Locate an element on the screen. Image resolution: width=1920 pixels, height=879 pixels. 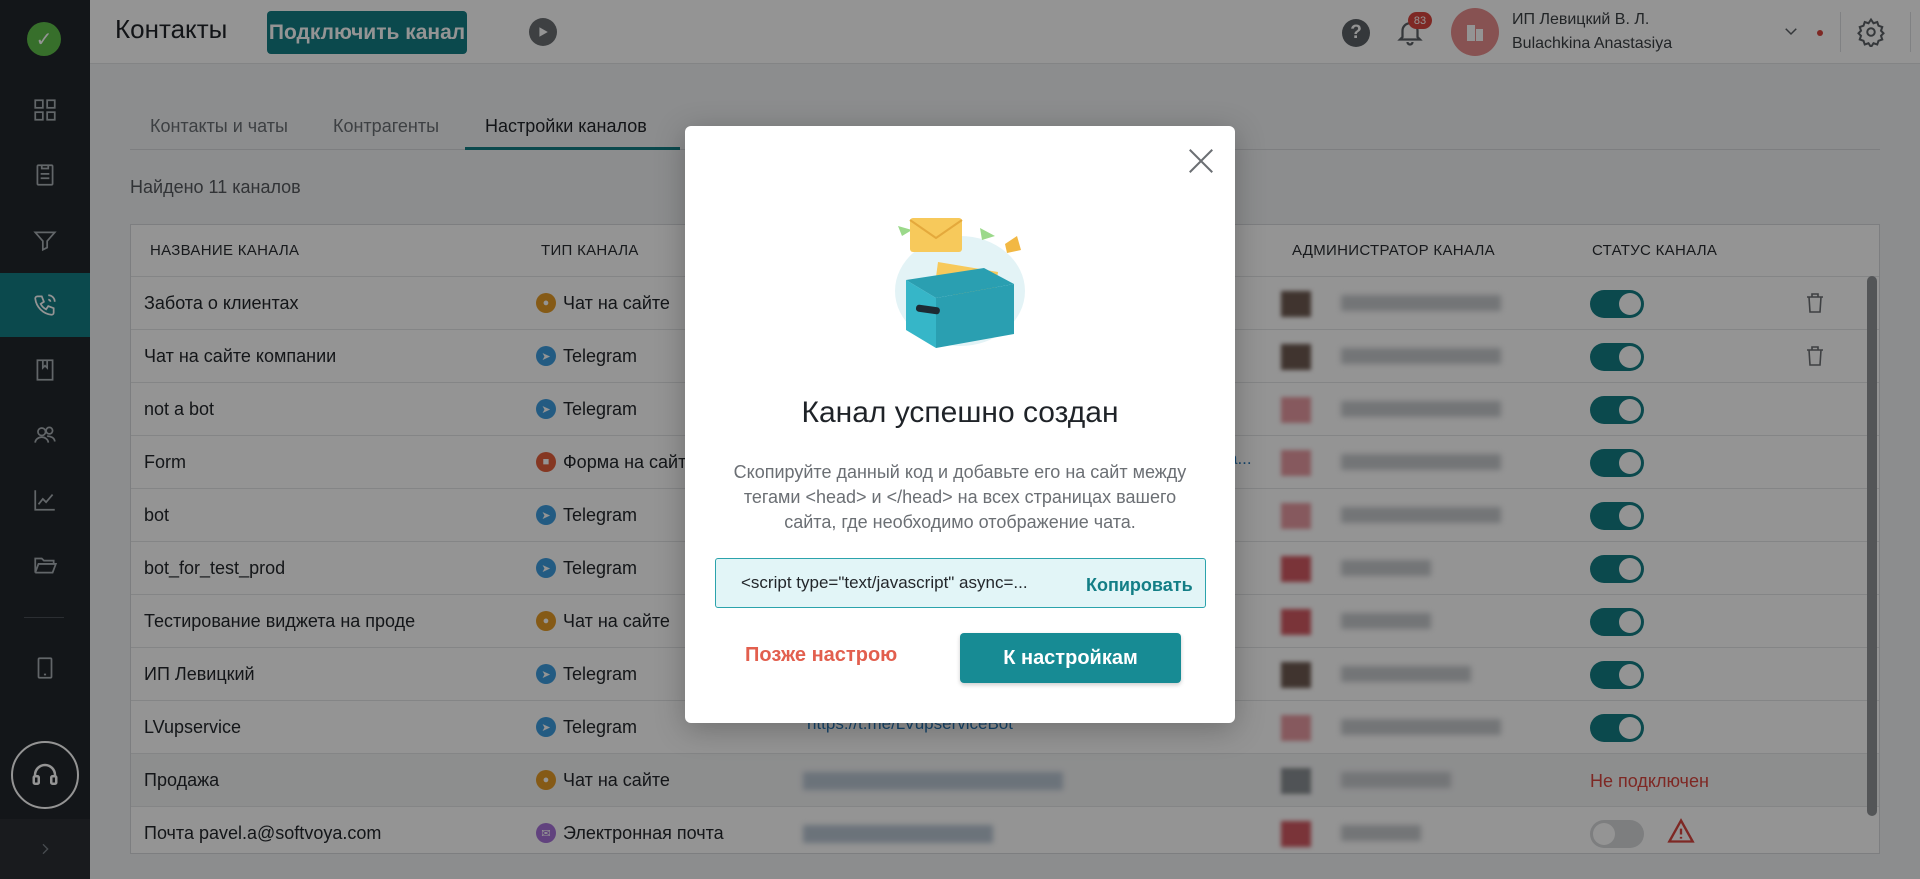
to-settings-button: К настройкам is located at coordinates (1070, 658).